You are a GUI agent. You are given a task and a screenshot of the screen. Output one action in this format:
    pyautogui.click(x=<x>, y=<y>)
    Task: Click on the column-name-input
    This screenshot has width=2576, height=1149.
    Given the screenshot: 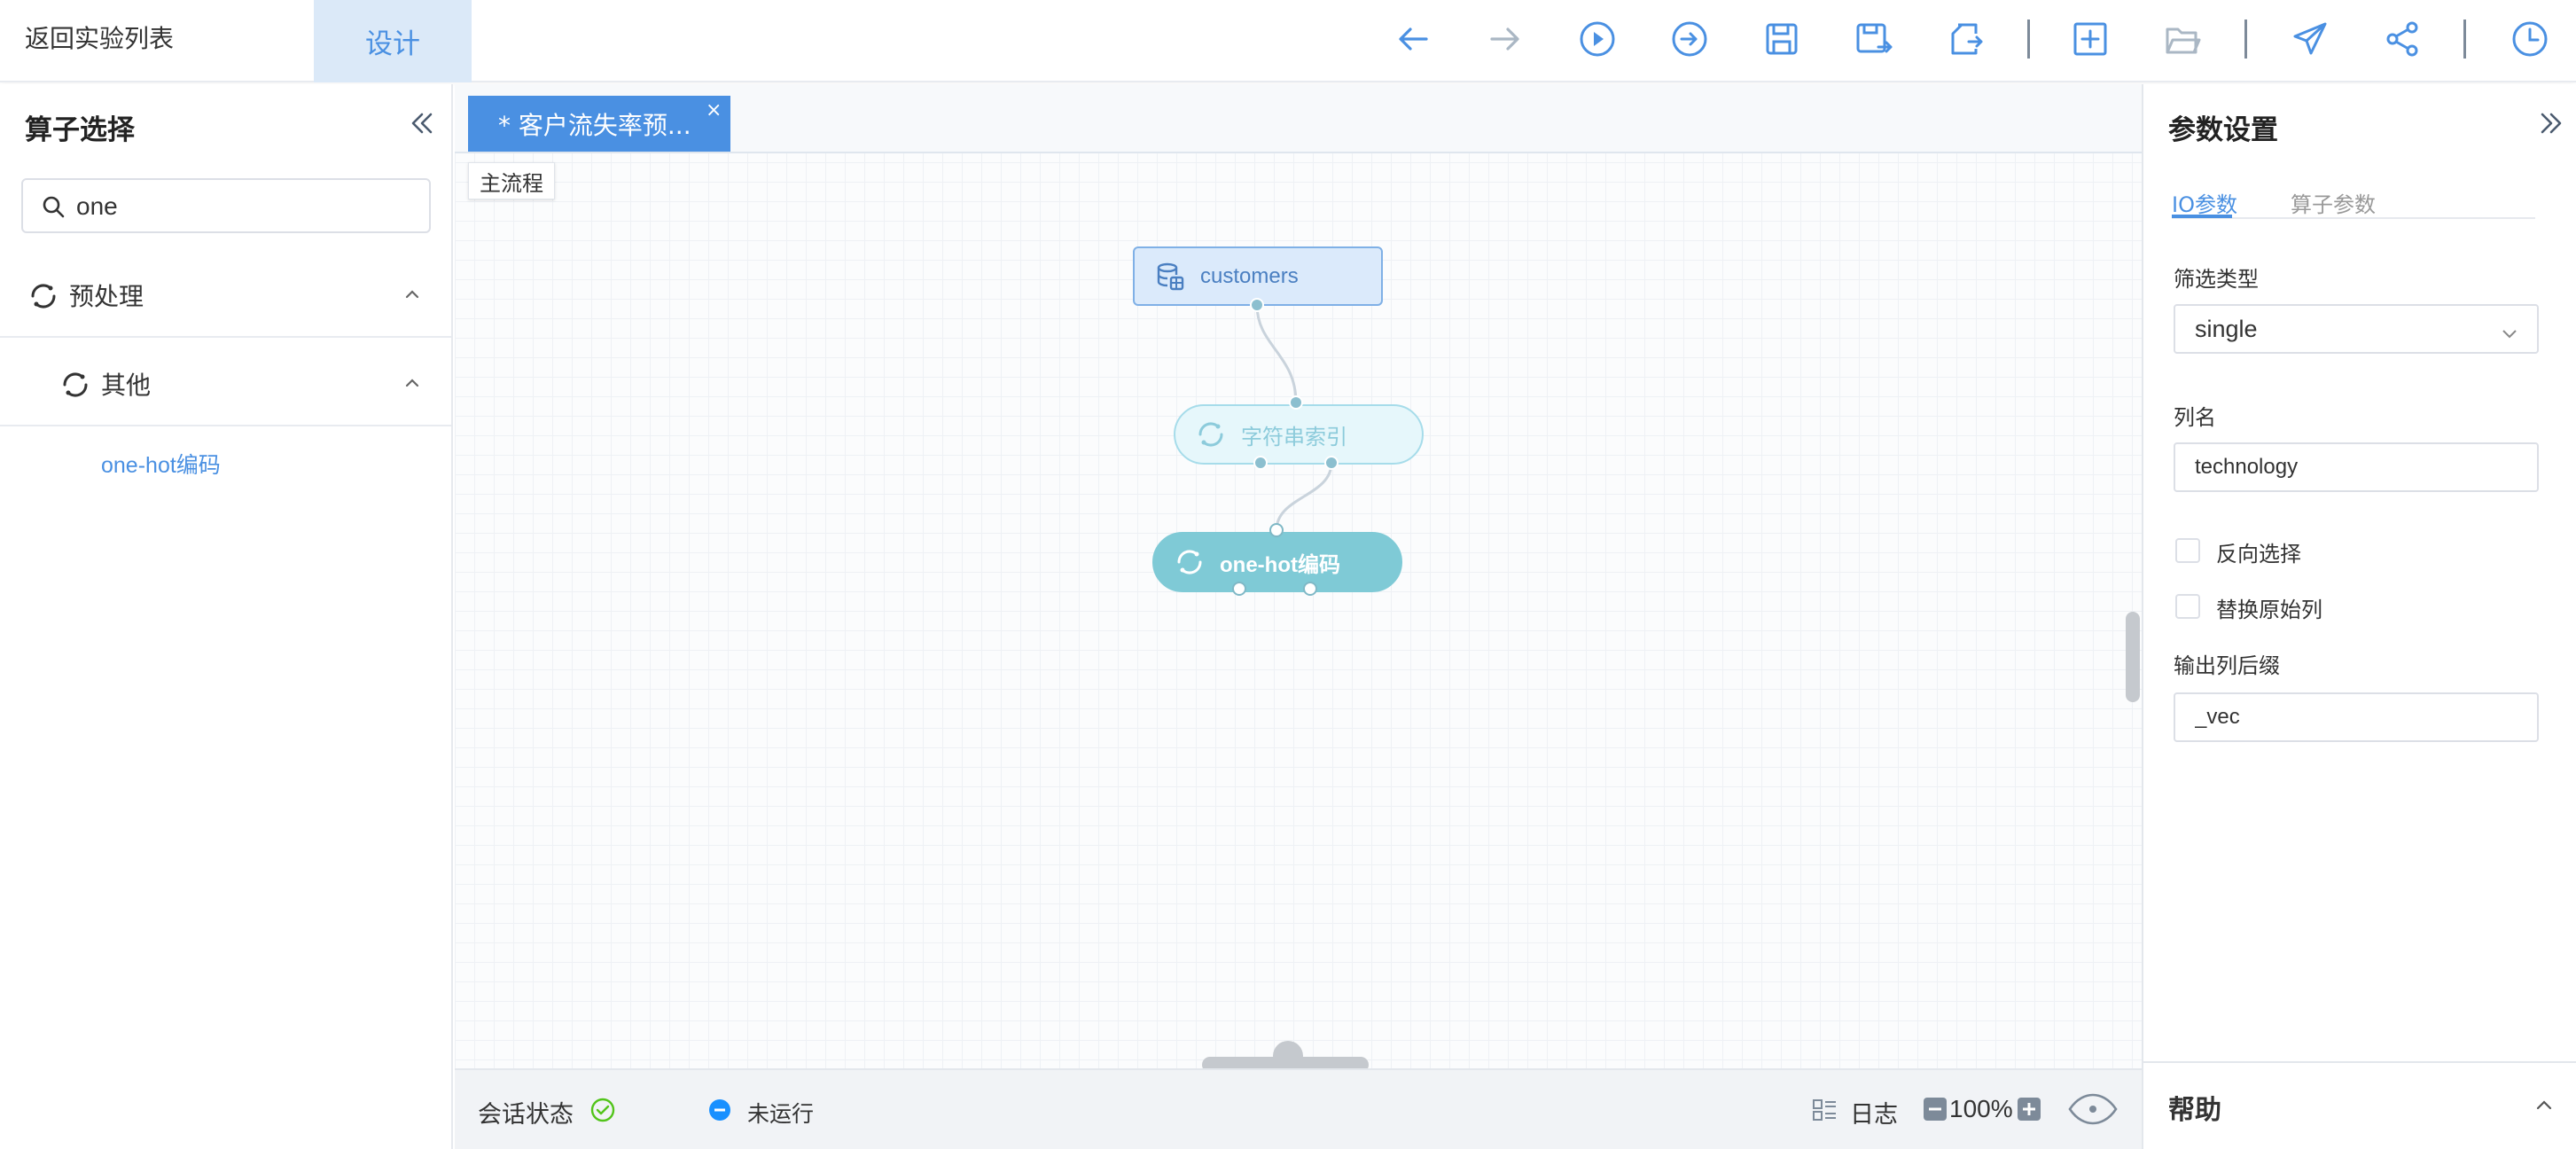 What is the action you would take?
    pyautogui.click(x=2356, y=467)
    